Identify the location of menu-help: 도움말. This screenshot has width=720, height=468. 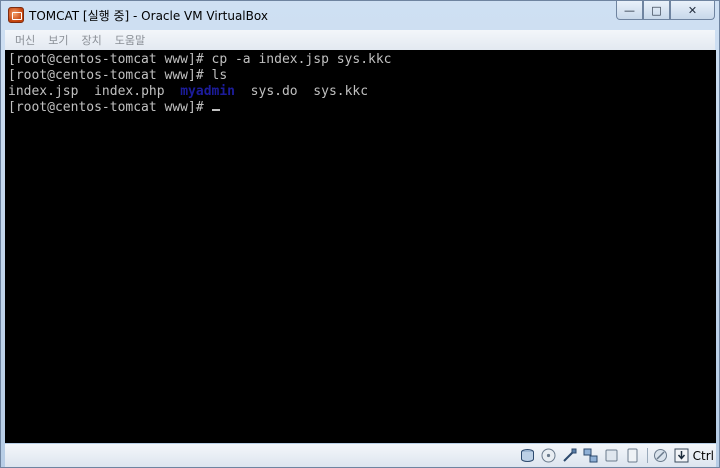
(130, 40).